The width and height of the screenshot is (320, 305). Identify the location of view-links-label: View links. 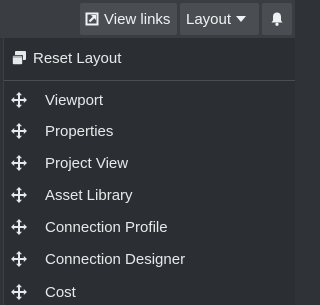
(137, 19).